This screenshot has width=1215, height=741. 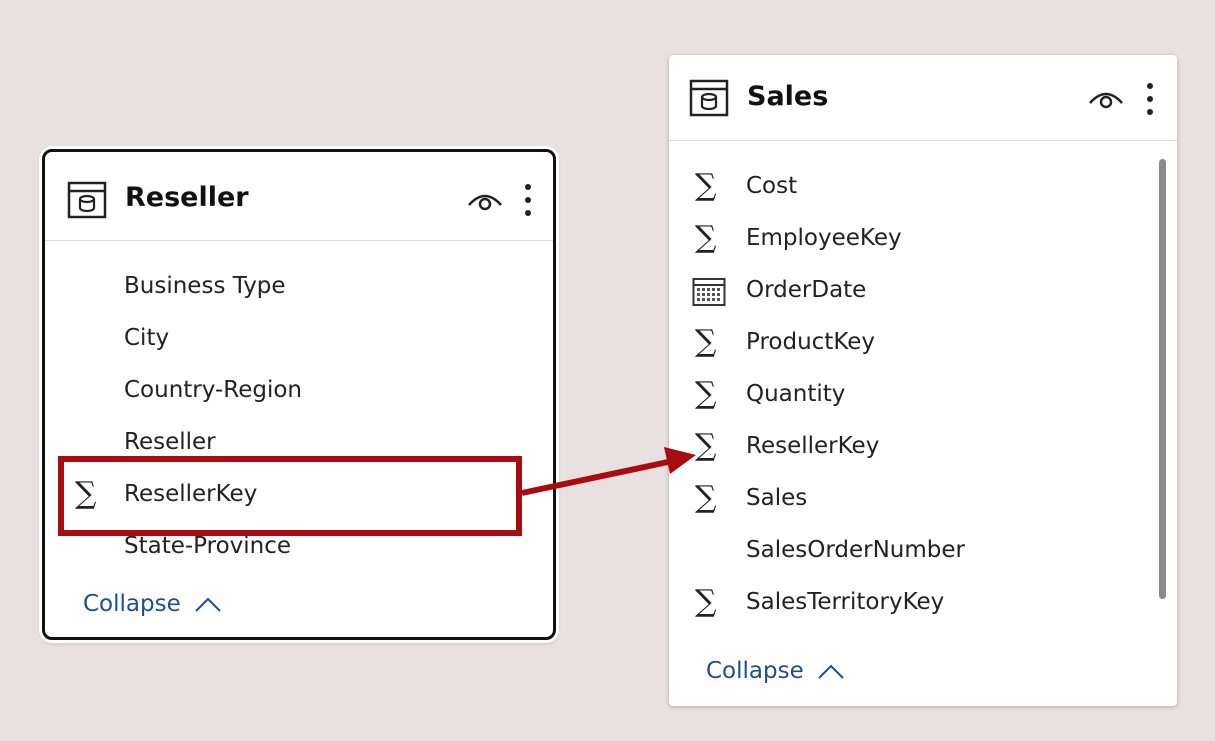 I want to click on calendar-icon, so click(x=709, y=292).